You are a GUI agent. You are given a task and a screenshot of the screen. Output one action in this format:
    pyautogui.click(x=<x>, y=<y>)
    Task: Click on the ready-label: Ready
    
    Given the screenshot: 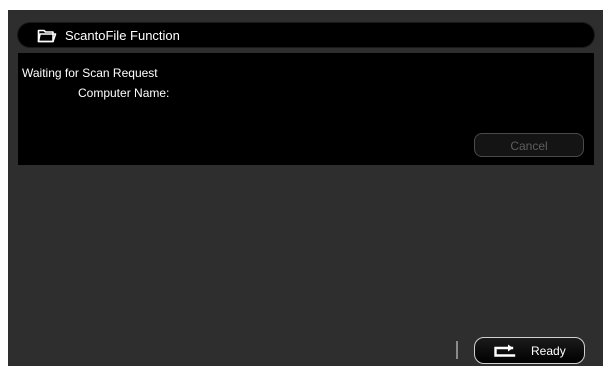 What is the action you would take?
    pyautogui.click(x=548, y=351)
    